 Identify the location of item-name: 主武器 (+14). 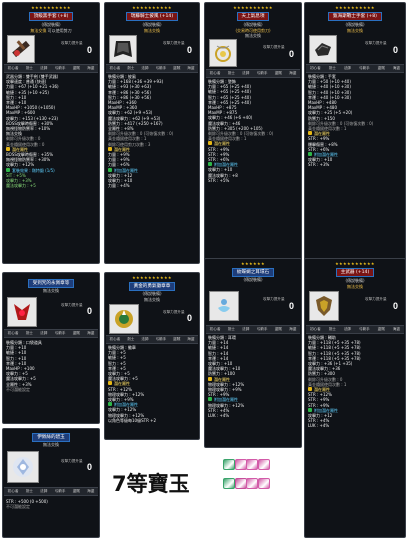
(355, 273).